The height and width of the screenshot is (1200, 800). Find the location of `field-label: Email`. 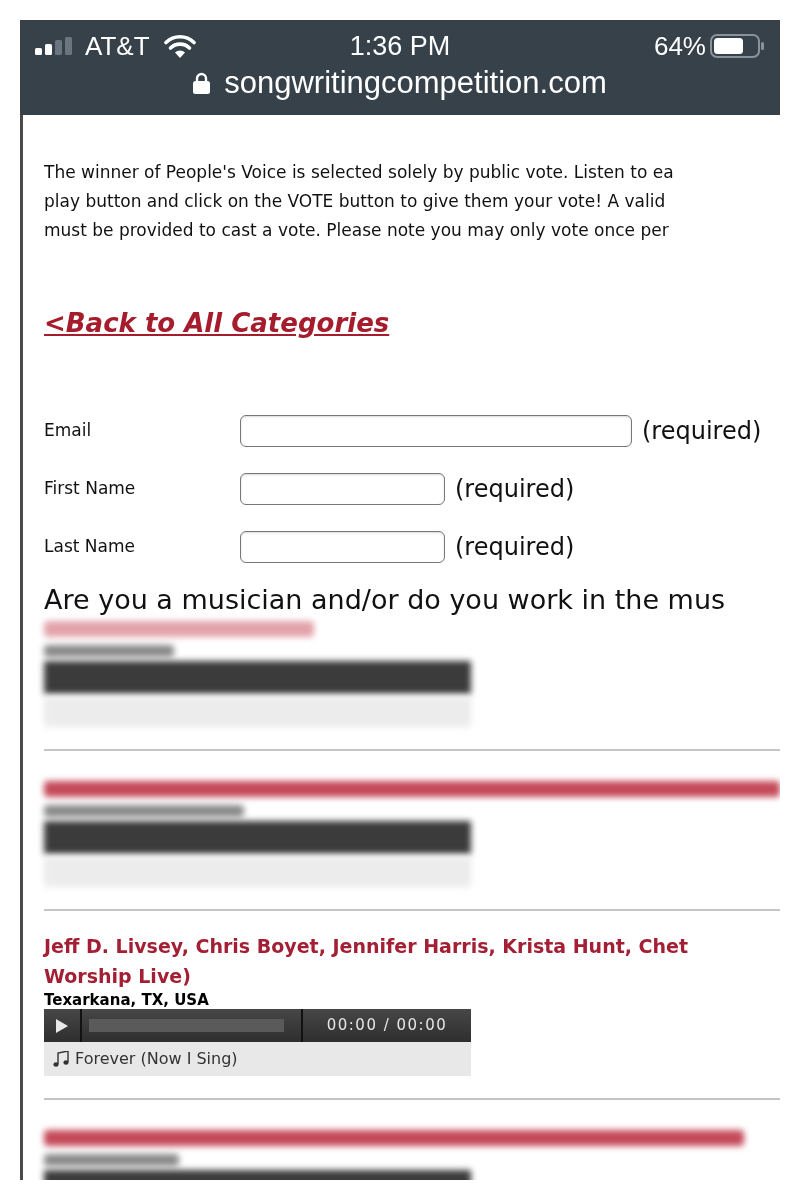

field-label: Email is located at coordinates (68, 431).